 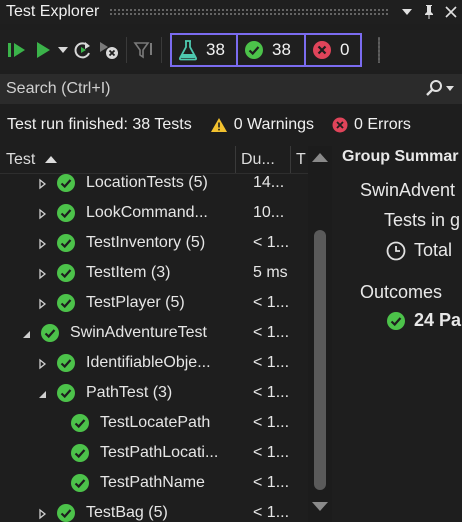 I want to click on tree-header: Test Du... T, so click(x=154, y=160).